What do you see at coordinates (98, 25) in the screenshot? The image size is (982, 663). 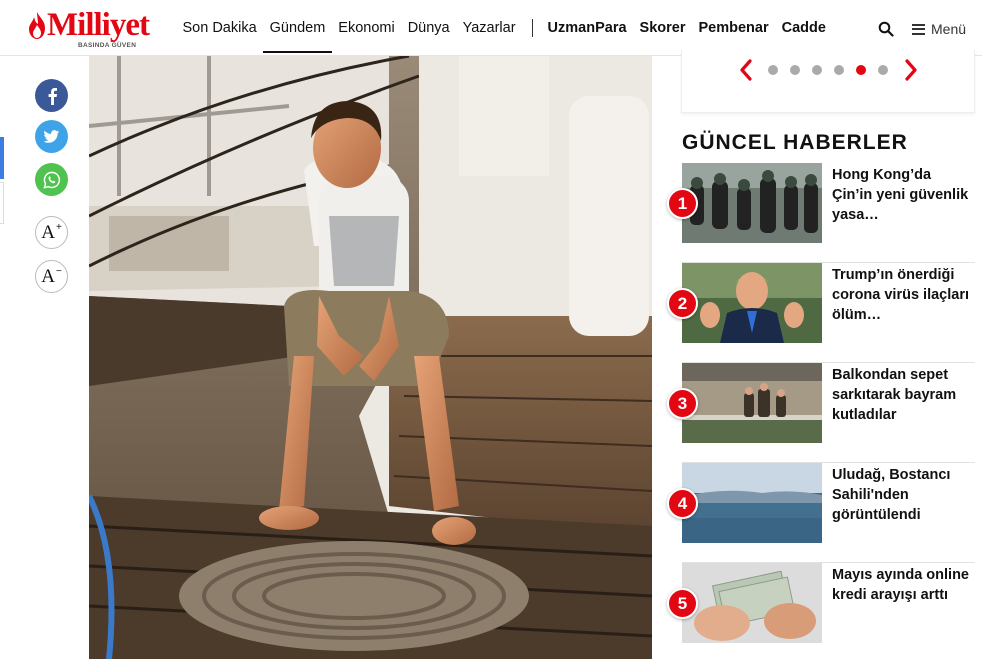 I see `logo-wordmark: Milliyet` at bounding box center [98, 25].